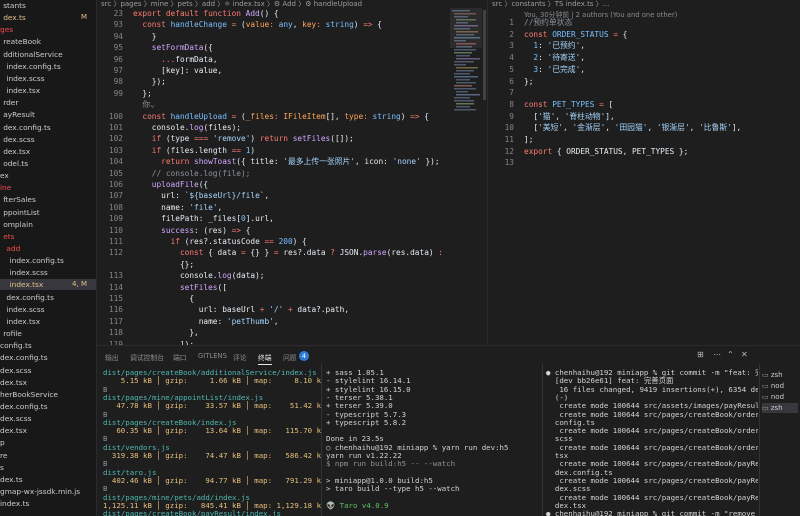  What do you see at coordinates (48, 248) in the screenshot?
I see `sidebar-item: add` at bounding box center [48, 248].